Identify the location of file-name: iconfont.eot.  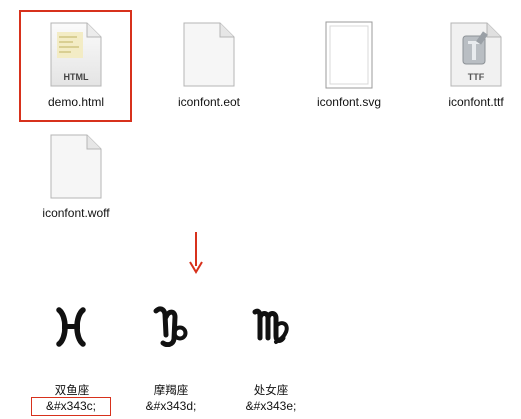
(209, 102).